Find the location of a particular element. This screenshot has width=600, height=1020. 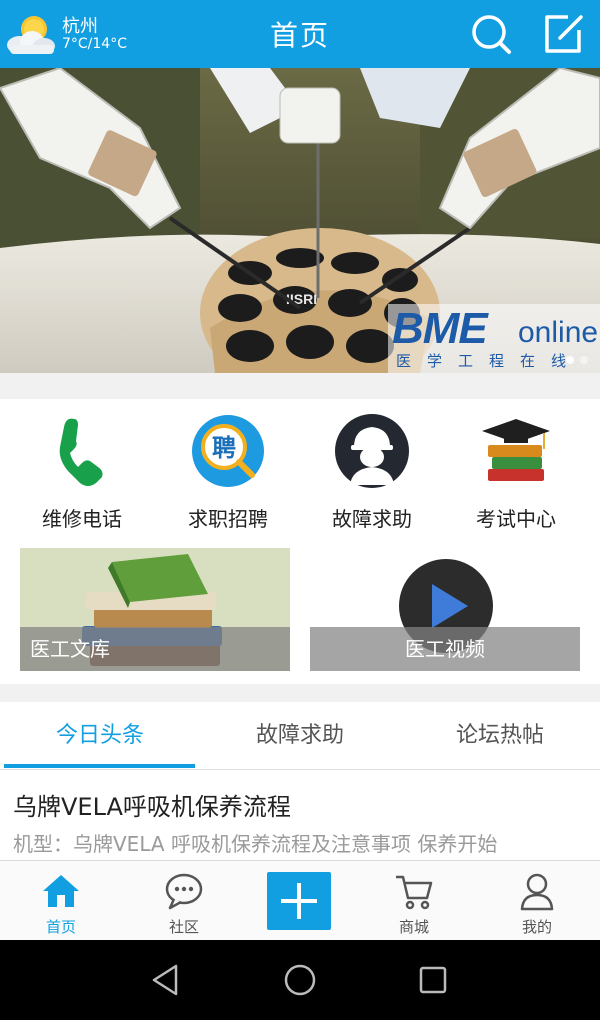

home-circle-icon is located at coordinates (300, 980).